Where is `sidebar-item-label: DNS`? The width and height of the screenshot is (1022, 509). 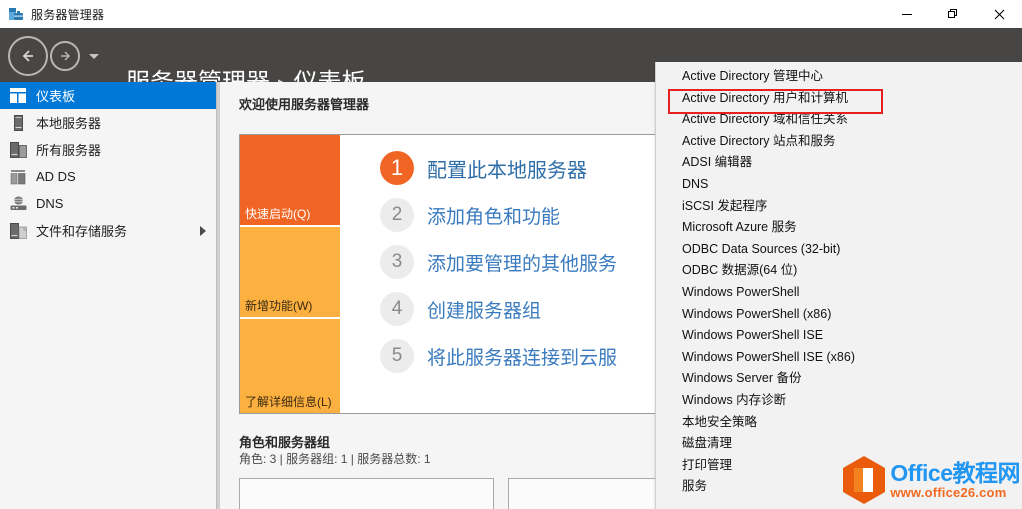 sidebar-item-label: DNS is located at coordinates (50, 203).